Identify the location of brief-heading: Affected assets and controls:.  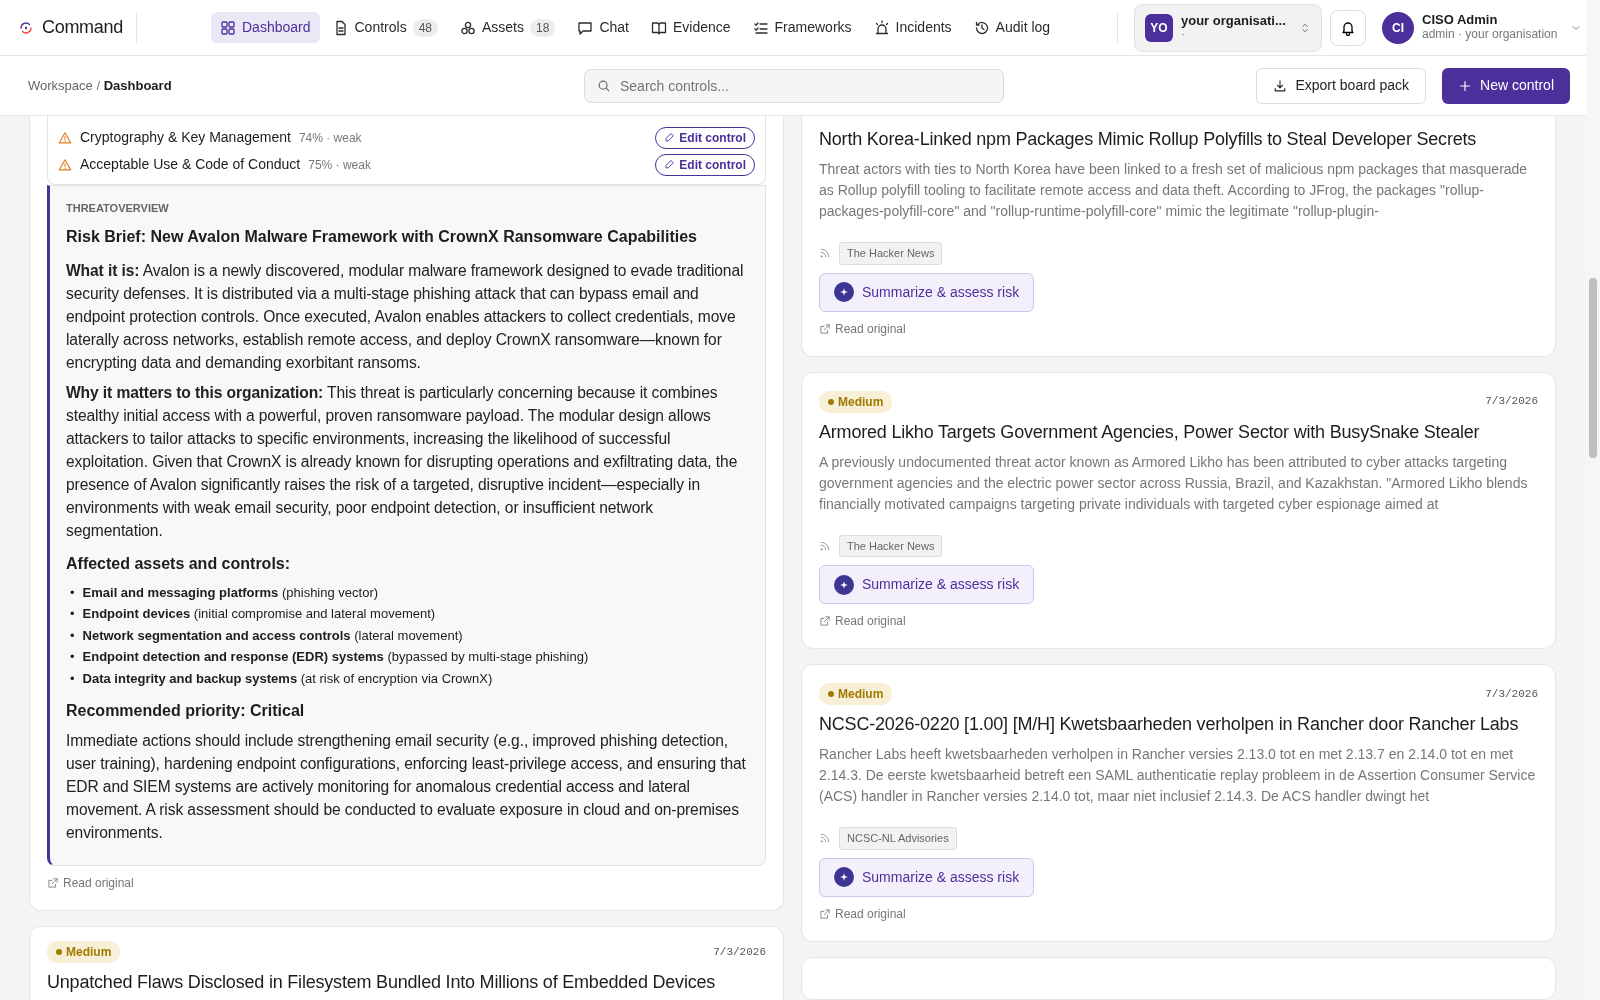
(179, 563).